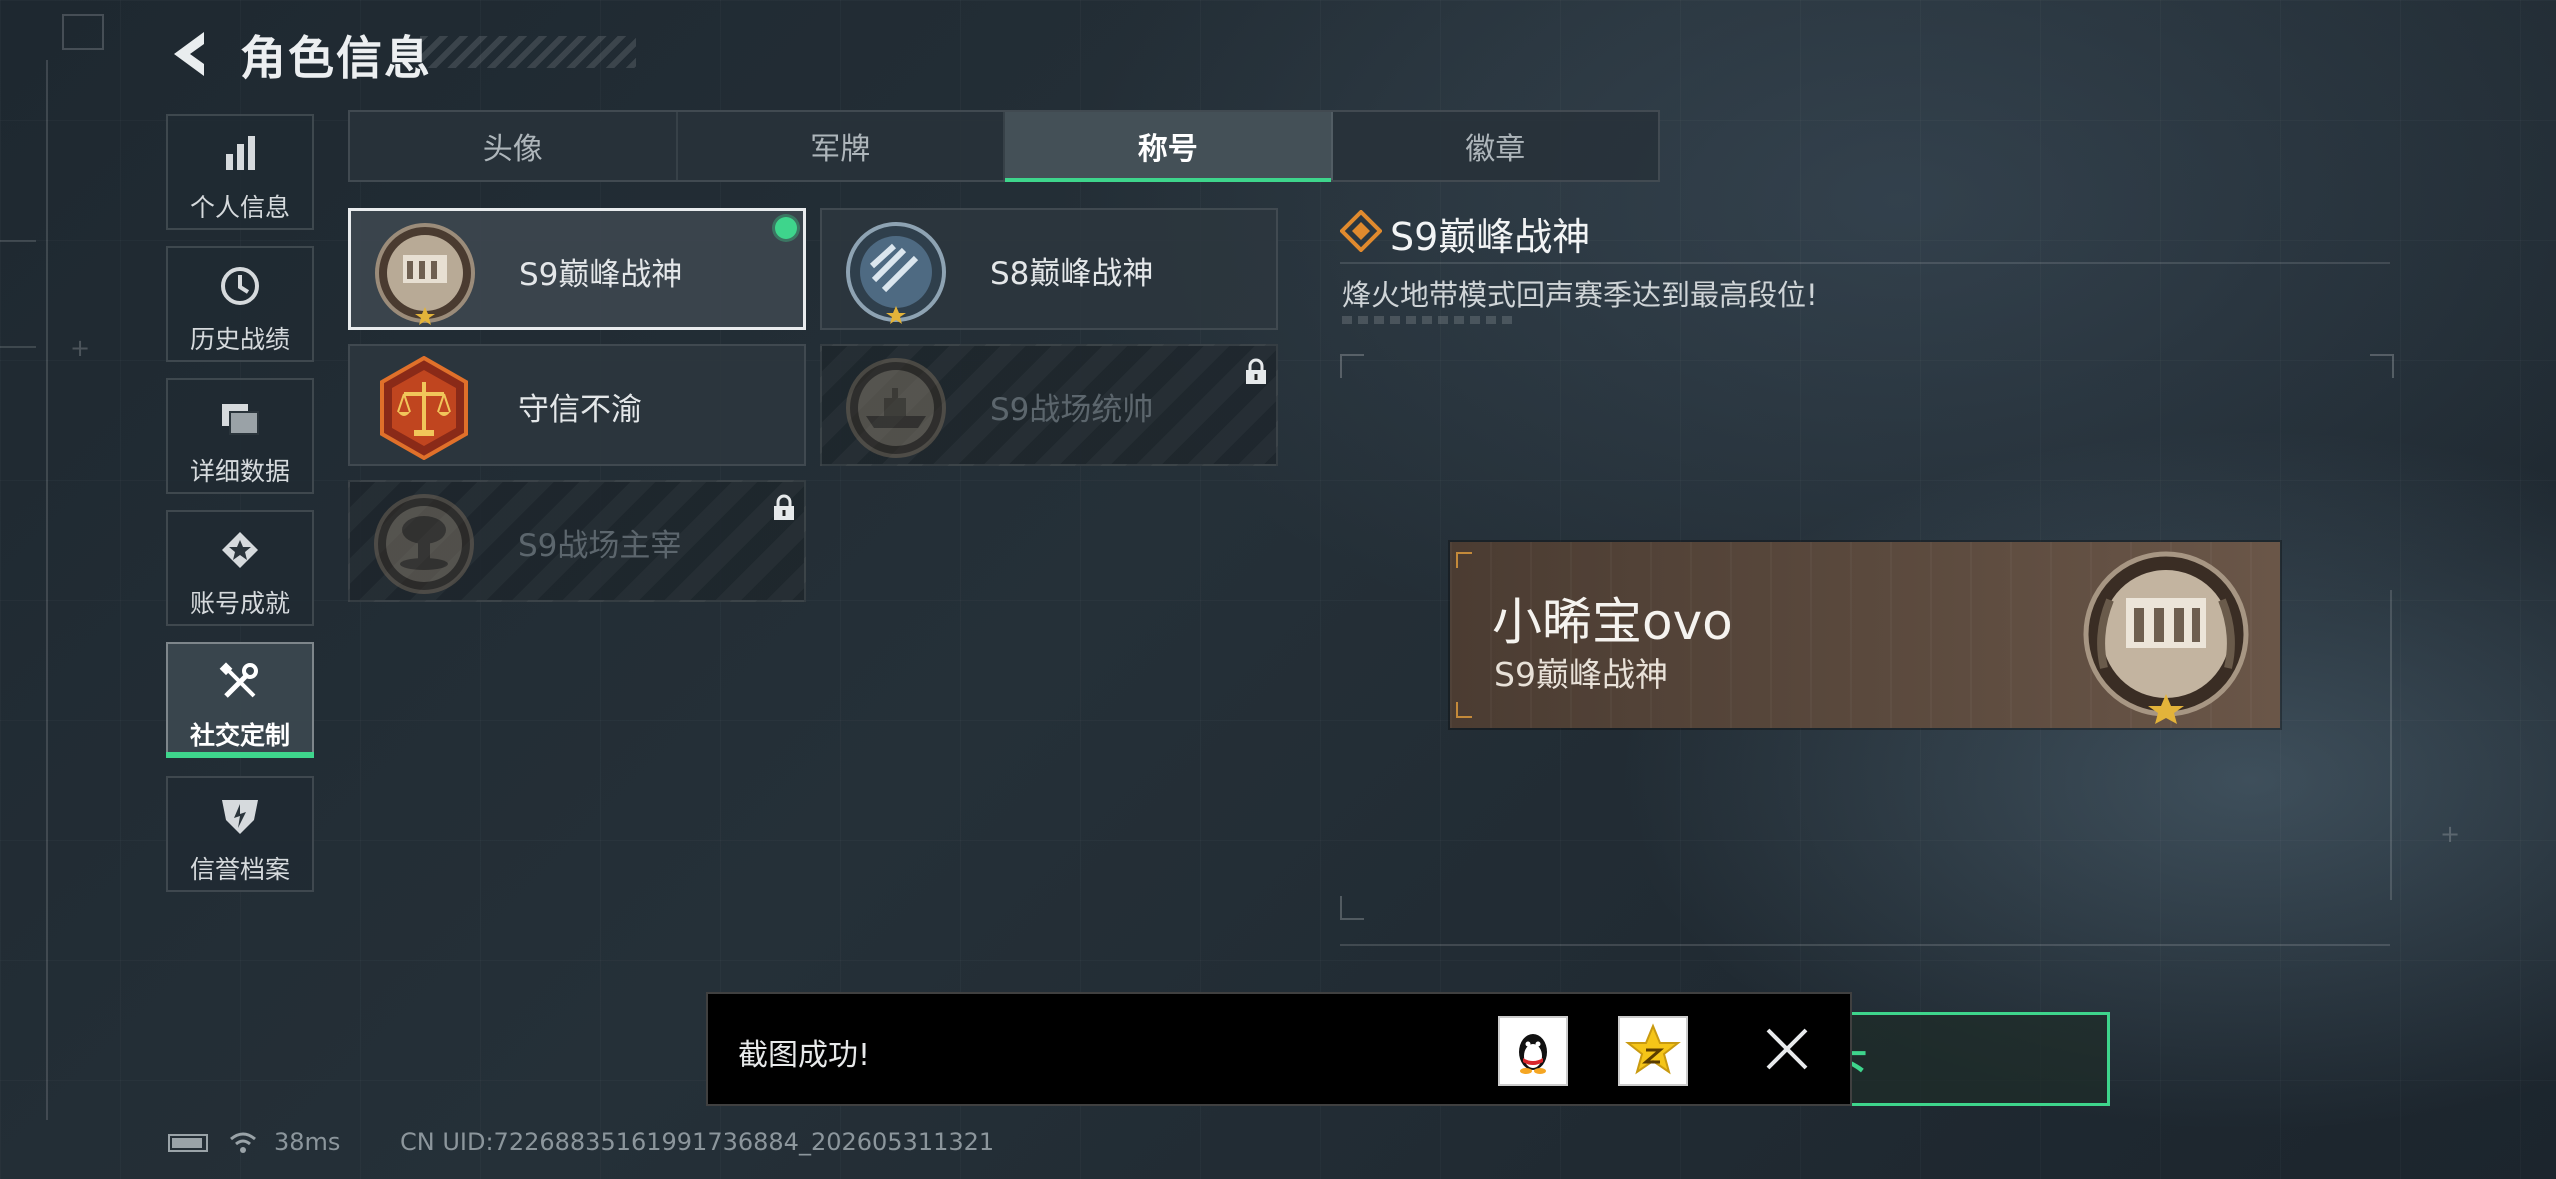 The image size is (2556, 1179). What do you see at coordinates (1072, 274) in the screenshot?
I see `title-card-label: S8巅峰战神` at bounding box center [1072, 274].